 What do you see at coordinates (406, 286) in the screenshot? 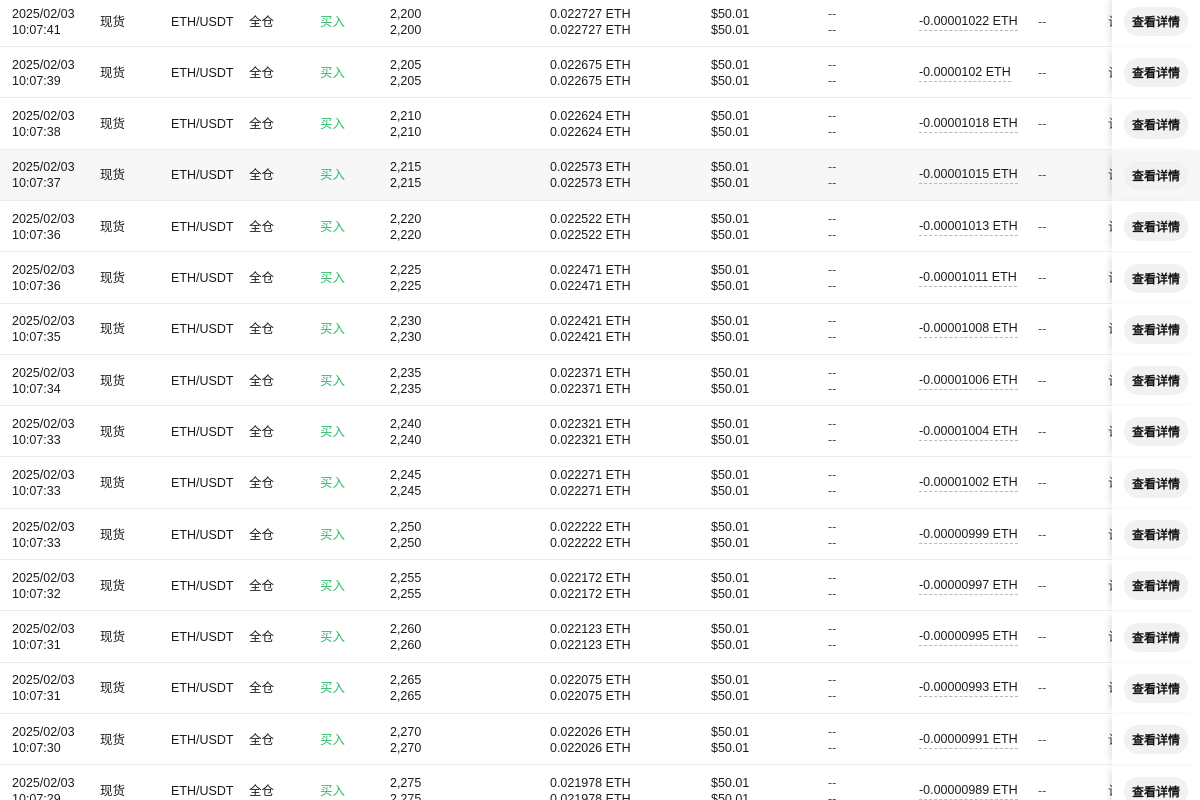
I see `avg-price: 2,225` at bounding box center [406, 286].